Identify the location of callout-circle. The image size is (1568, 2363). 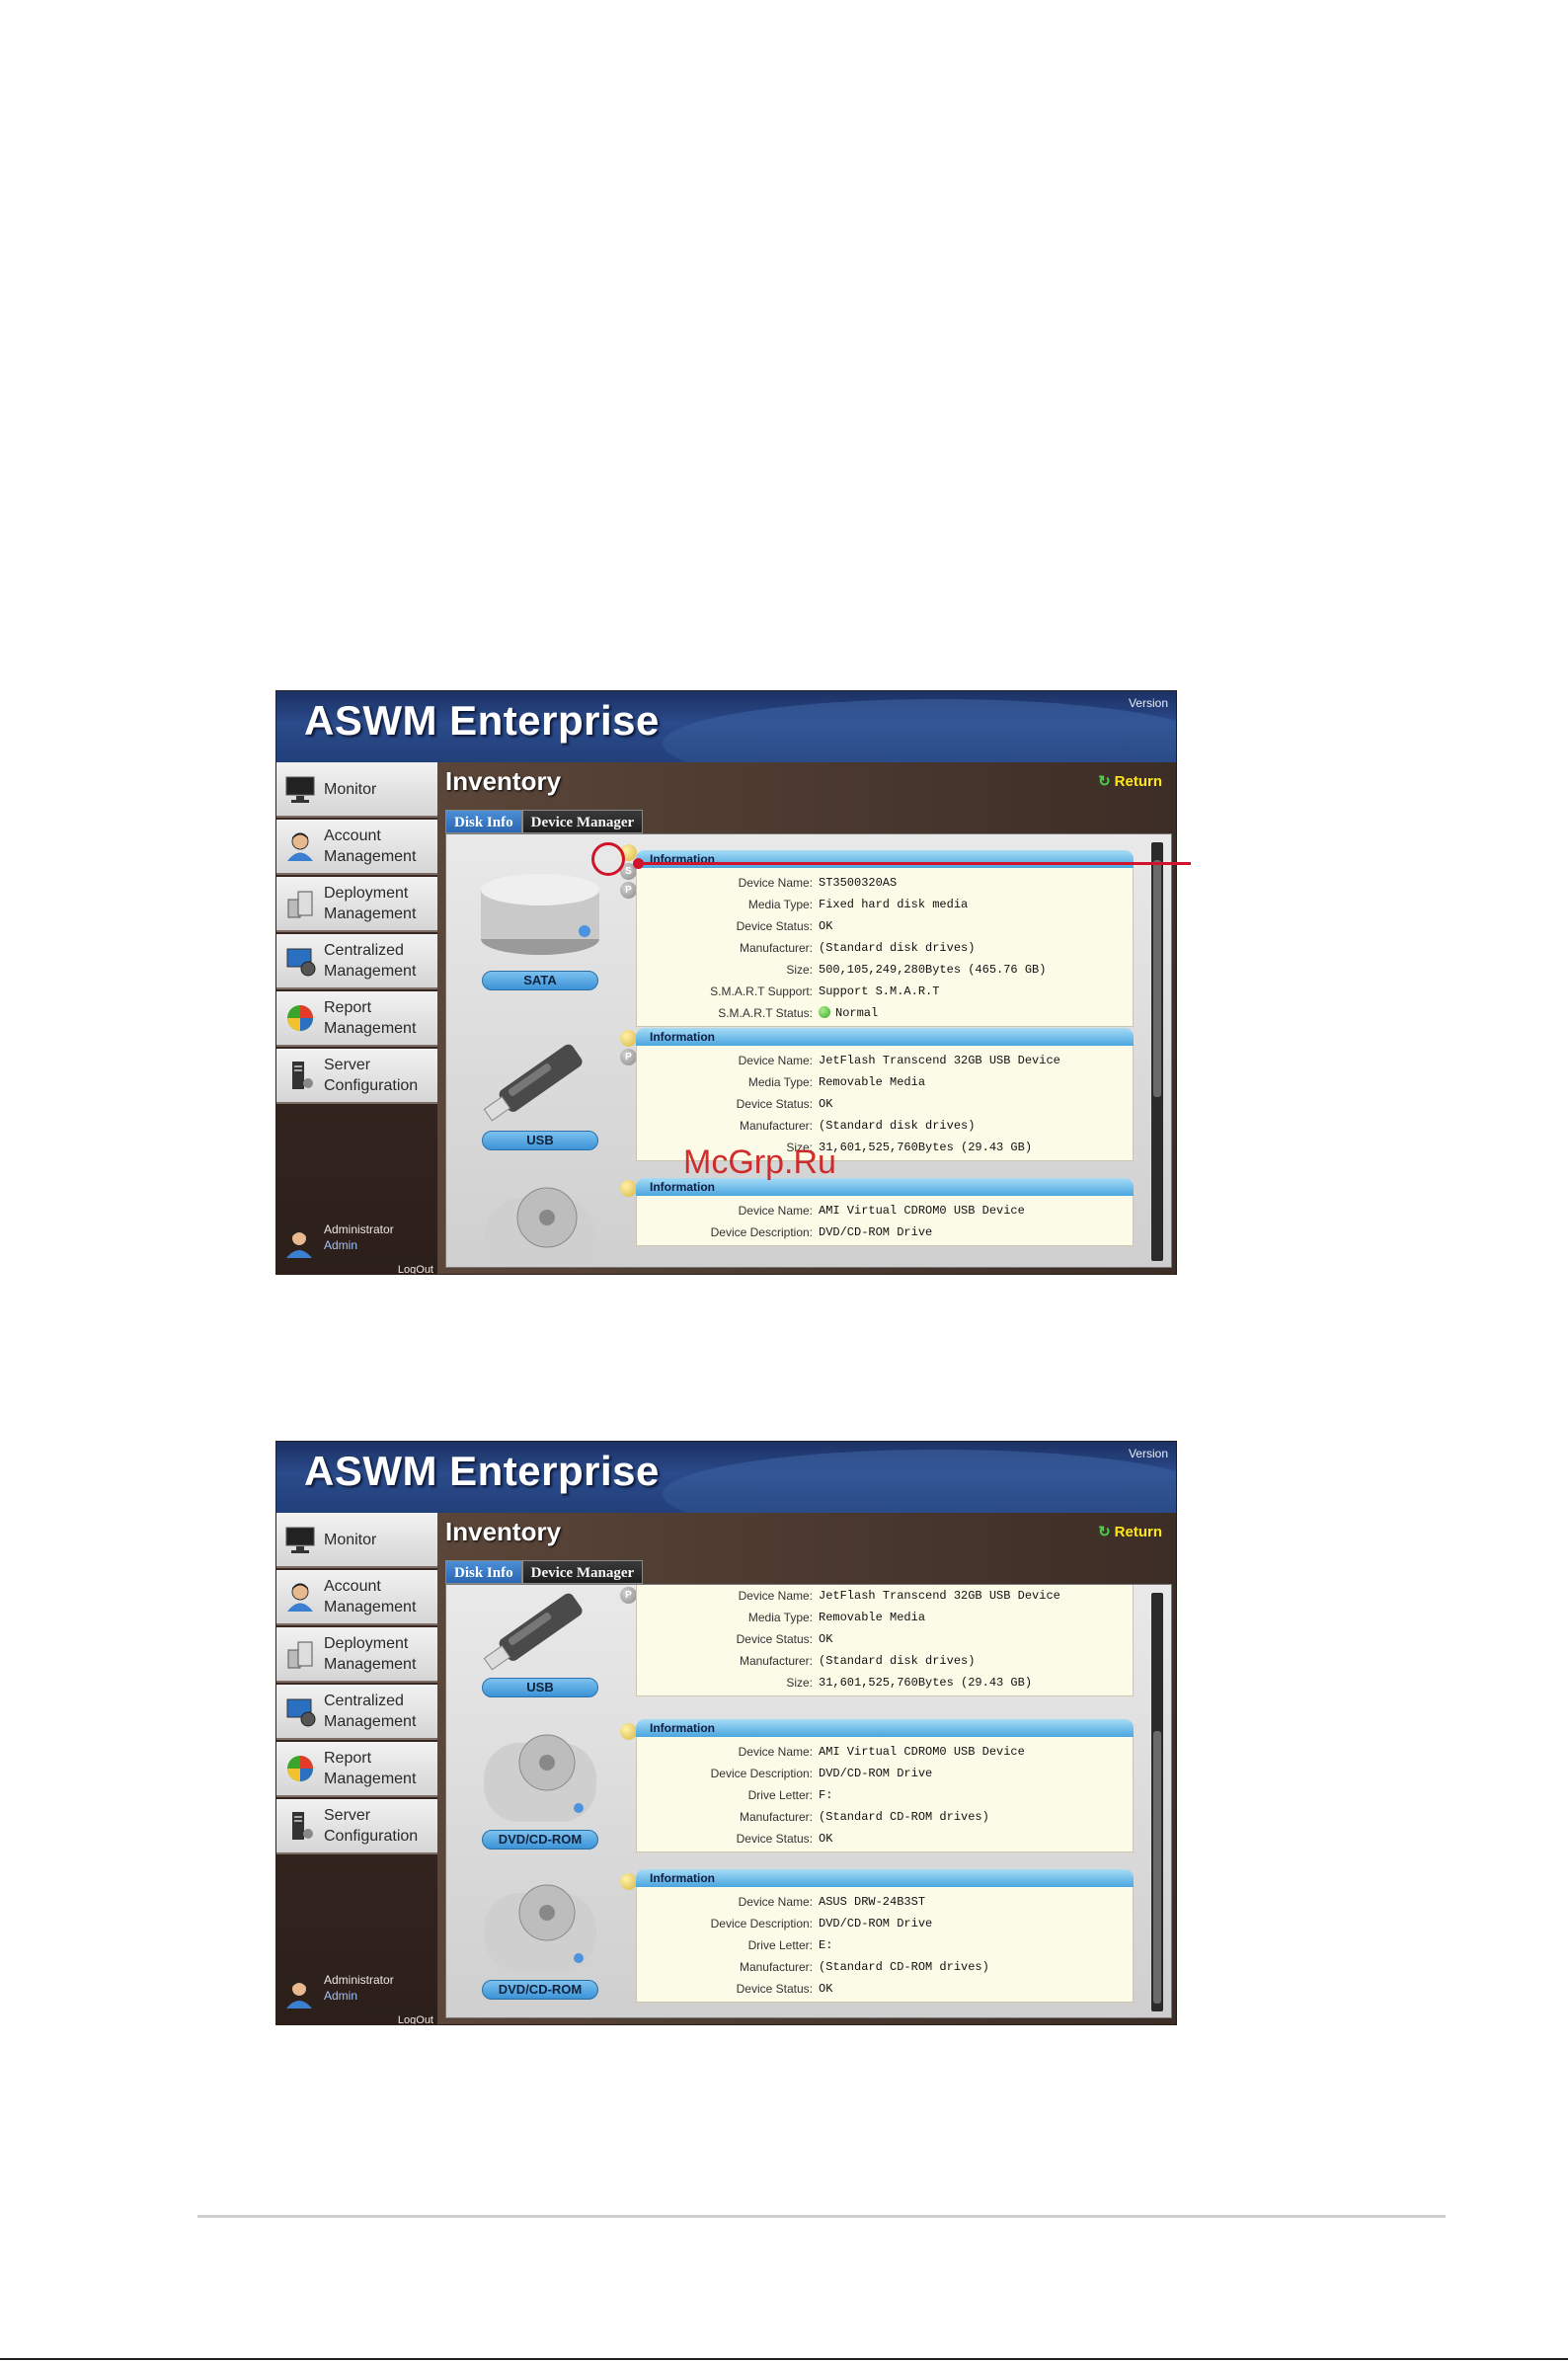
(608, 859).